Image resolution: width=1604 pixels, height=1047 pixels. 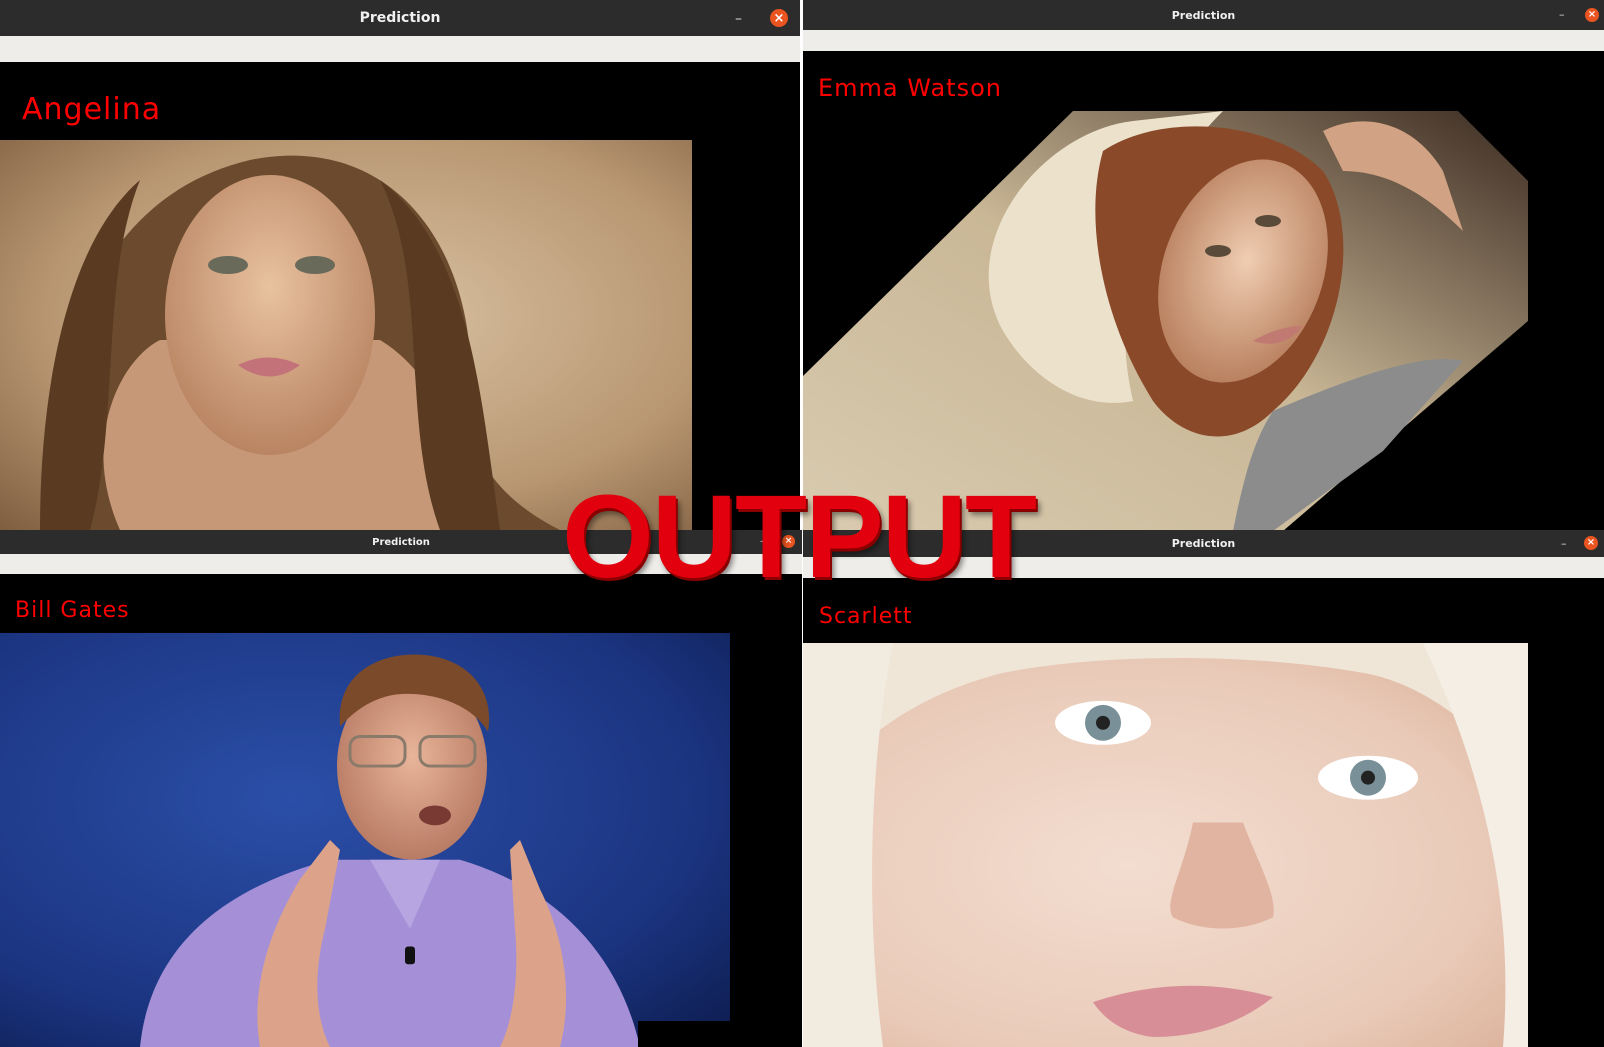 What do you see at coordinates (720, 1034) in the screenshot?
I see `image-black-corner` at bounding box center [720, 1034].